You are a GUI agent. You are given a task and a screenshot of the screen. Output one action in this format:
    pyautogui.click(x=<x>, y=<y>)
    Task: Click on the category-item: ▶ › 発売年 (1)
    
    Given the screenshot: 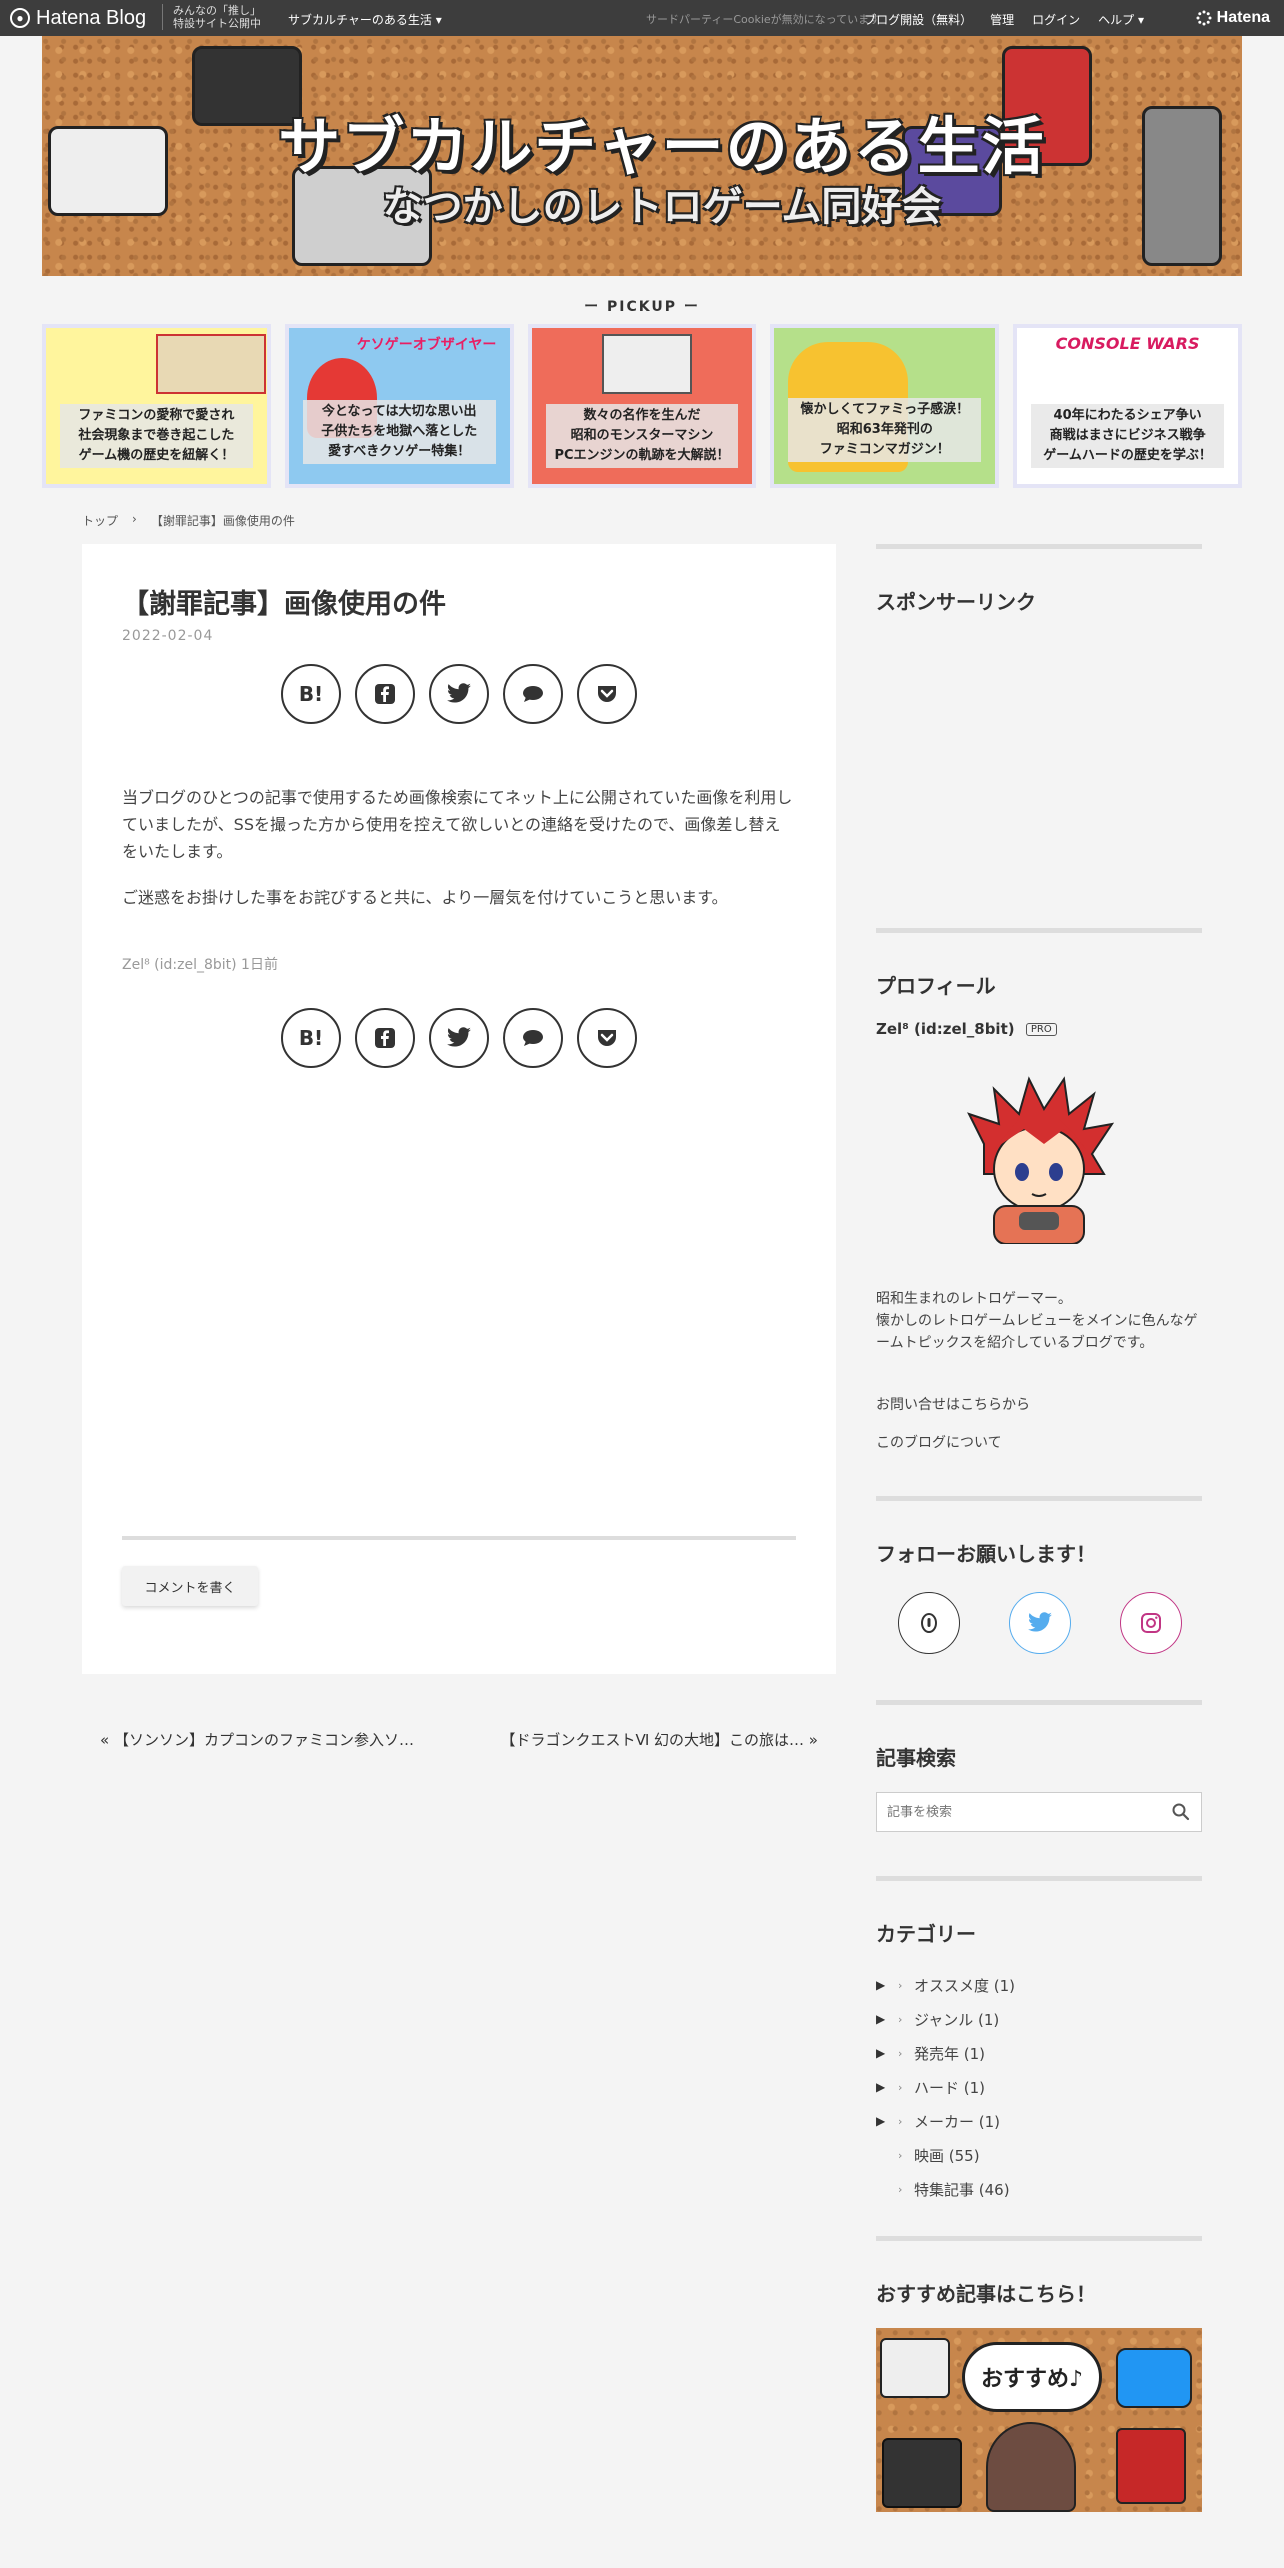 What is the action you would take?
    pyautogui.click(x=930, y=2053)
    